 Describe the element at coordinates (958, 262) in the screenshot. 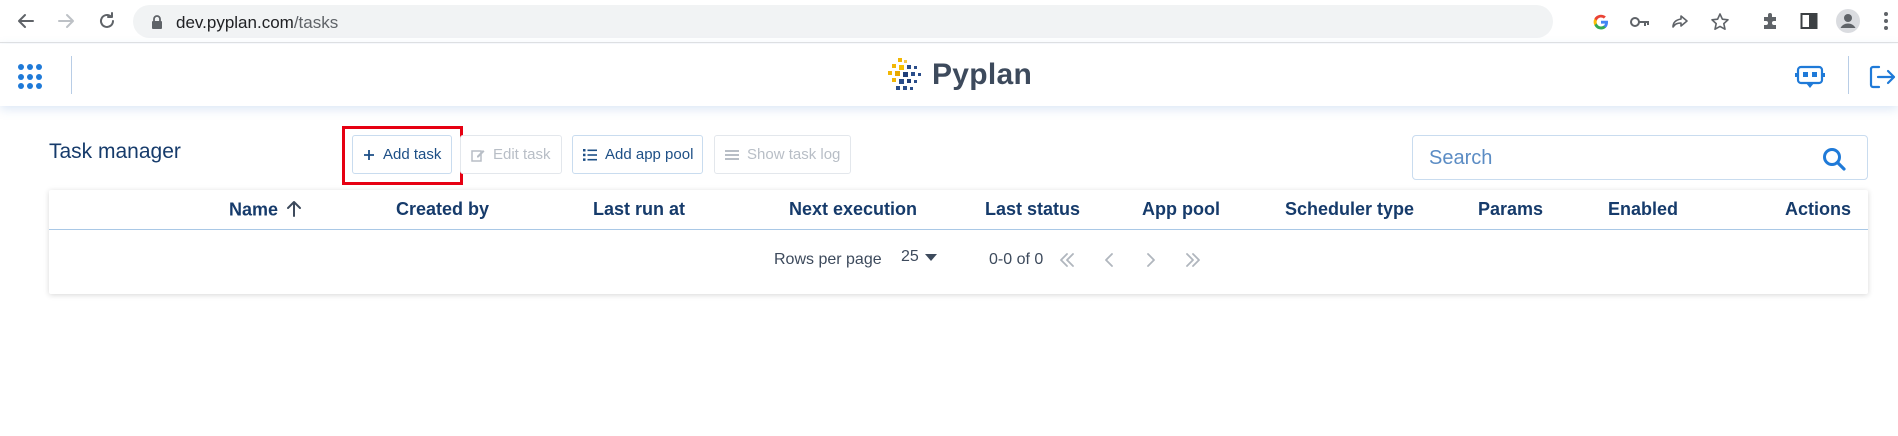

I see `table-pagination: Rows per page 25 0-0 of 0` at that location.